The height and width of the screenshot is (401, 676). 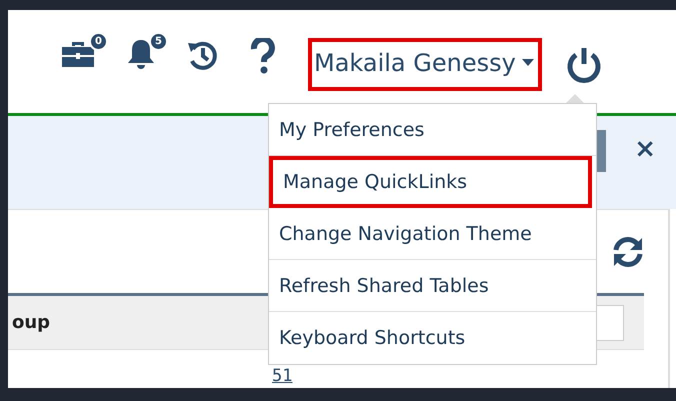 I want to click on user-menu-button: Makaila Genessy, so click(x=425, y=64).